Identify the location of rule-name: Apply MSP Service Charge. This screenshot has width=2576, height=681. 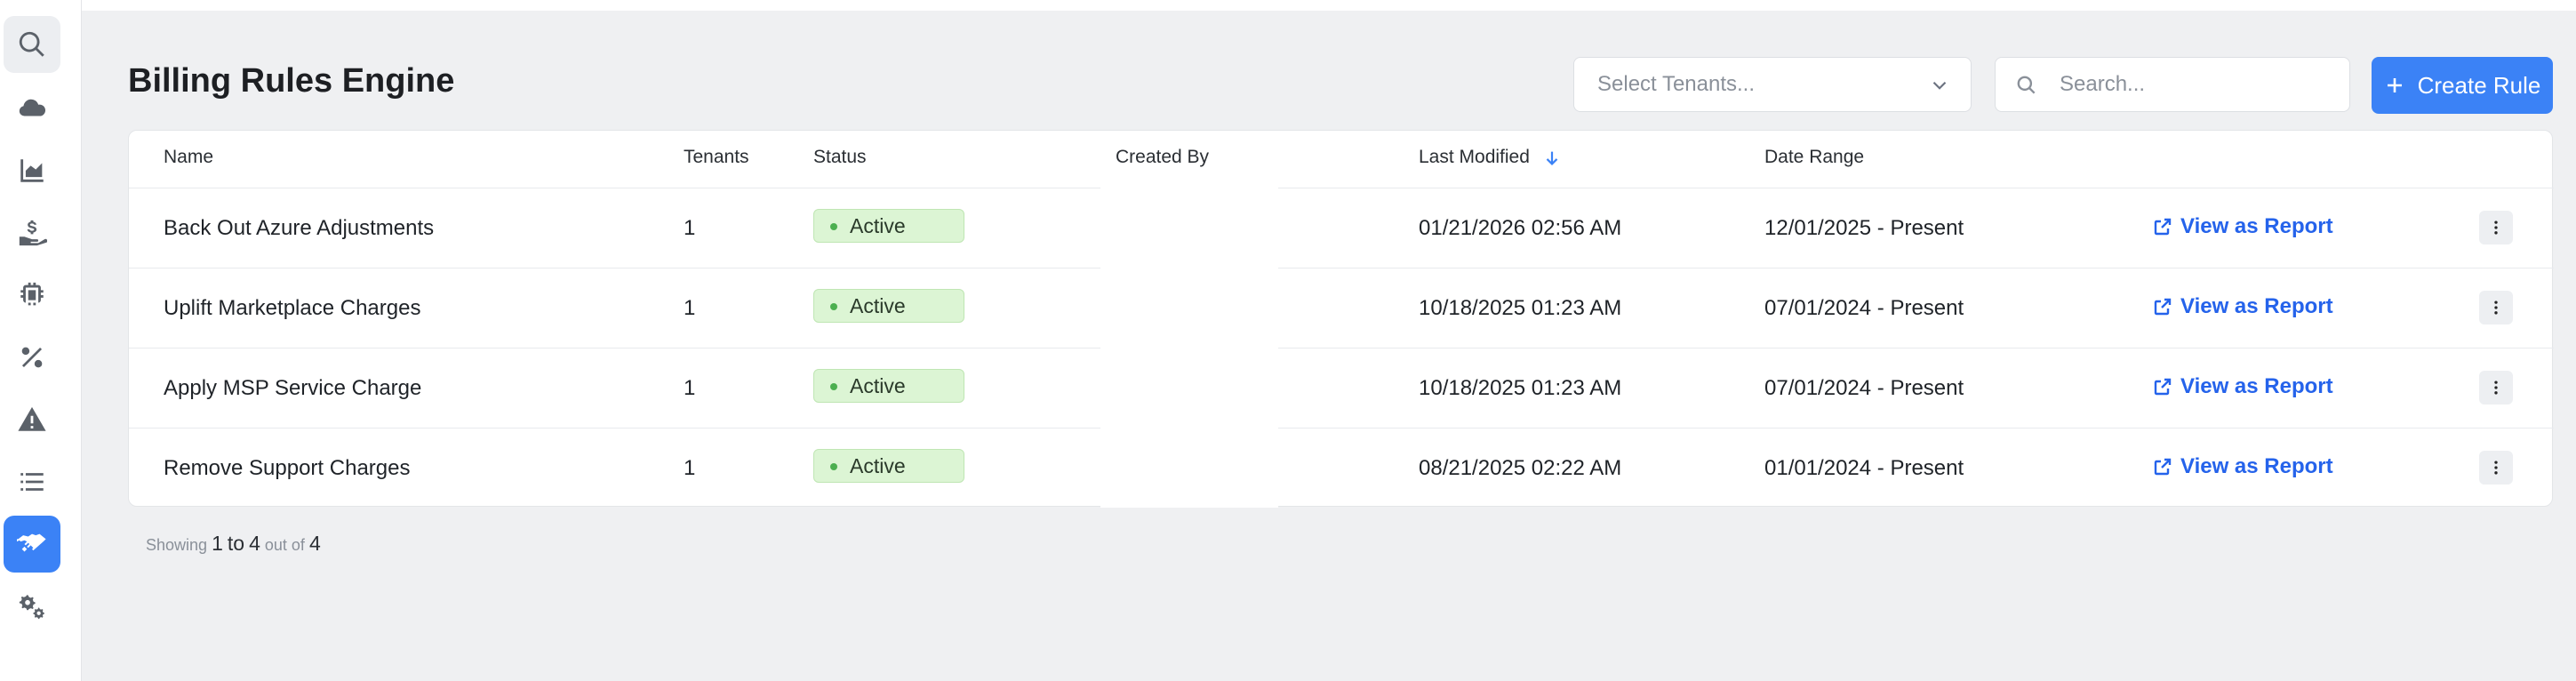
(293, 388).